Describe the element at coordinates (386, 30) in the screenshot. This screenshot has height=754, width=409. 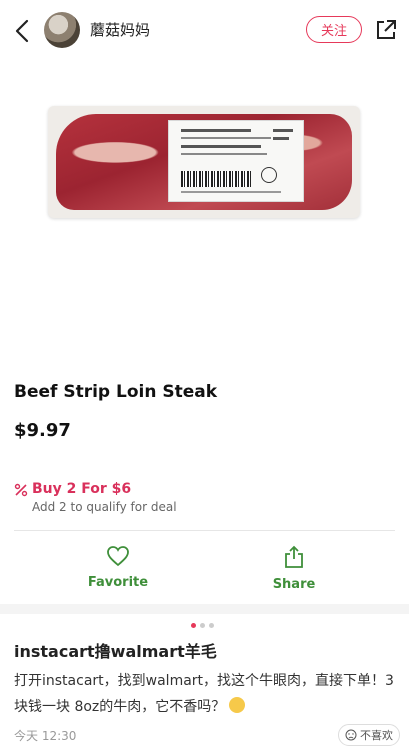
I see `share-icon` at that location.